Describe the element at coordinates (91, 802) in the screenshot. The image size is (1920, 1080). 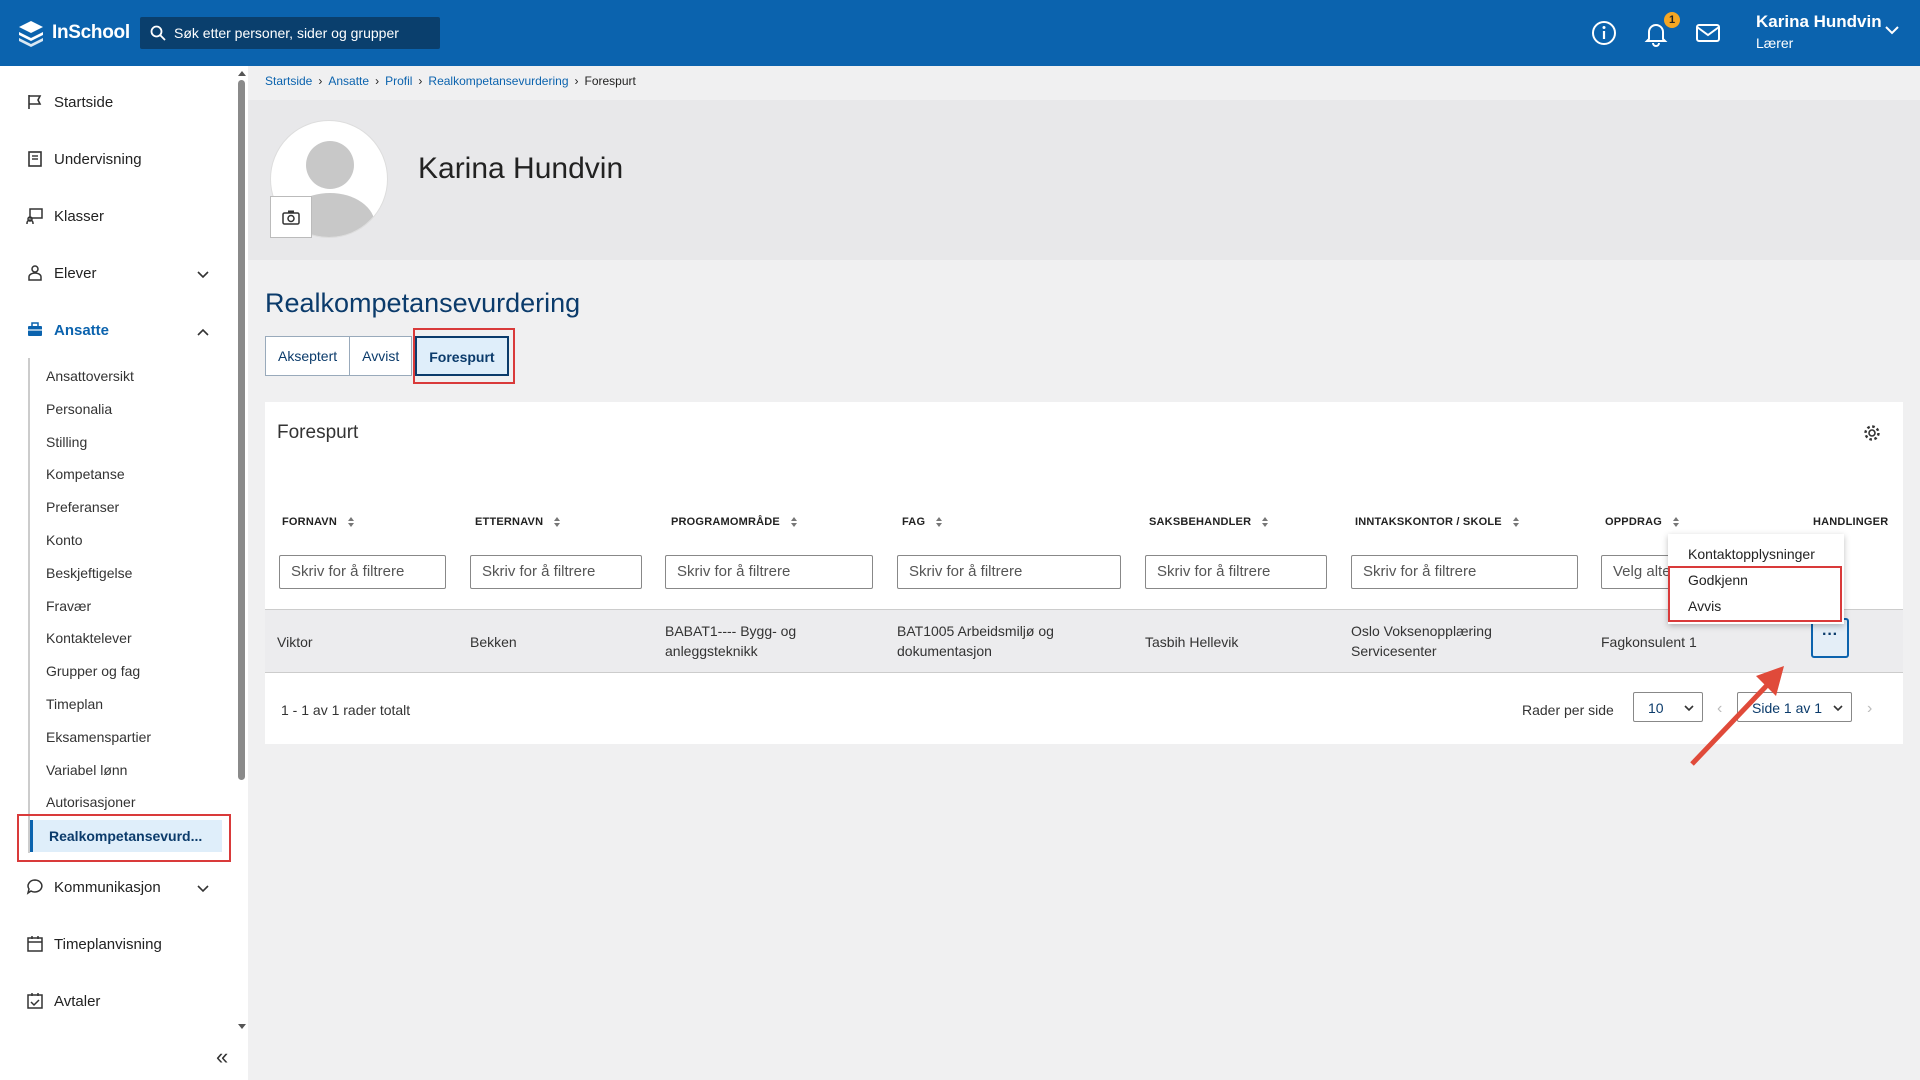
I see `subnav-item: Autorisasjoner` at that location.